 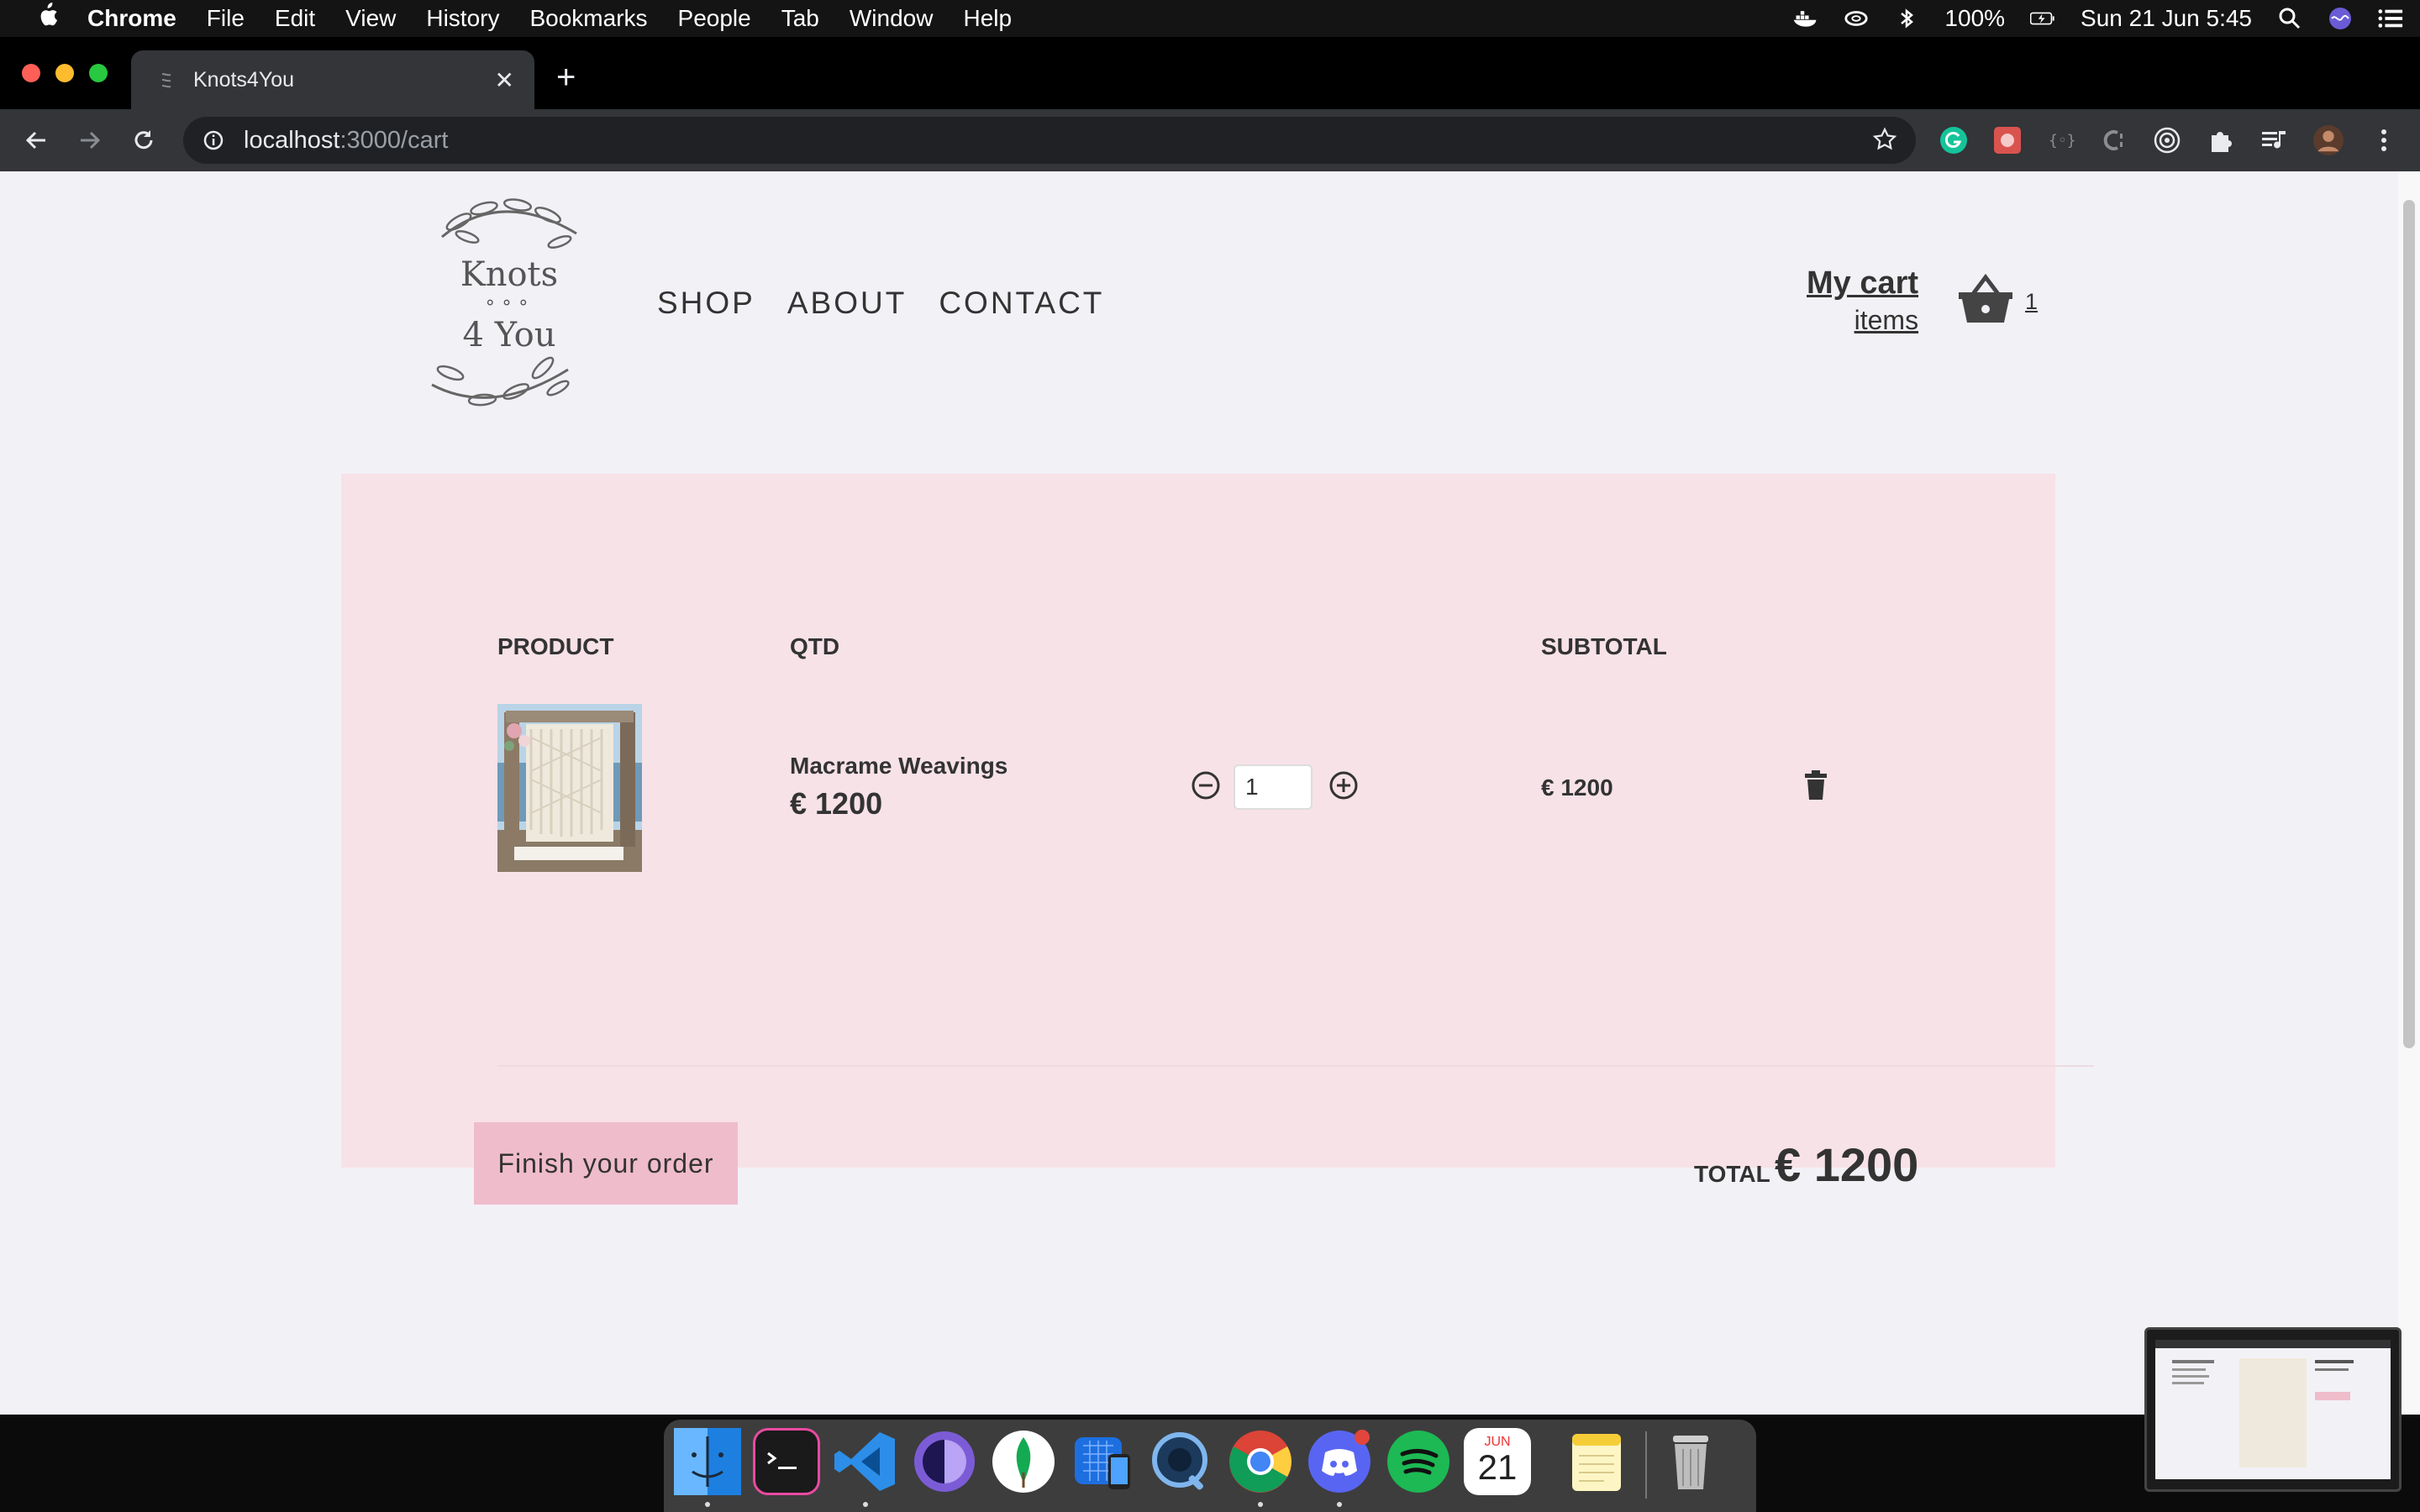 I want to click on finish-order-button: Finish your order, so click(x=606, y=1163).